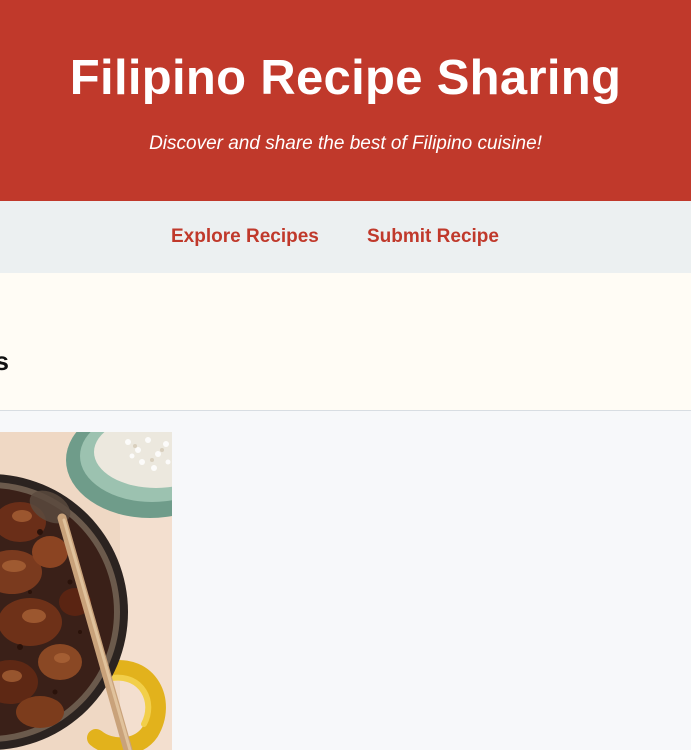  What do you see at coordinates (345, 237) in the screenshot?
I see `main-nav: Explore Recipes Submit Recipe` at bounding box center [345, 237].